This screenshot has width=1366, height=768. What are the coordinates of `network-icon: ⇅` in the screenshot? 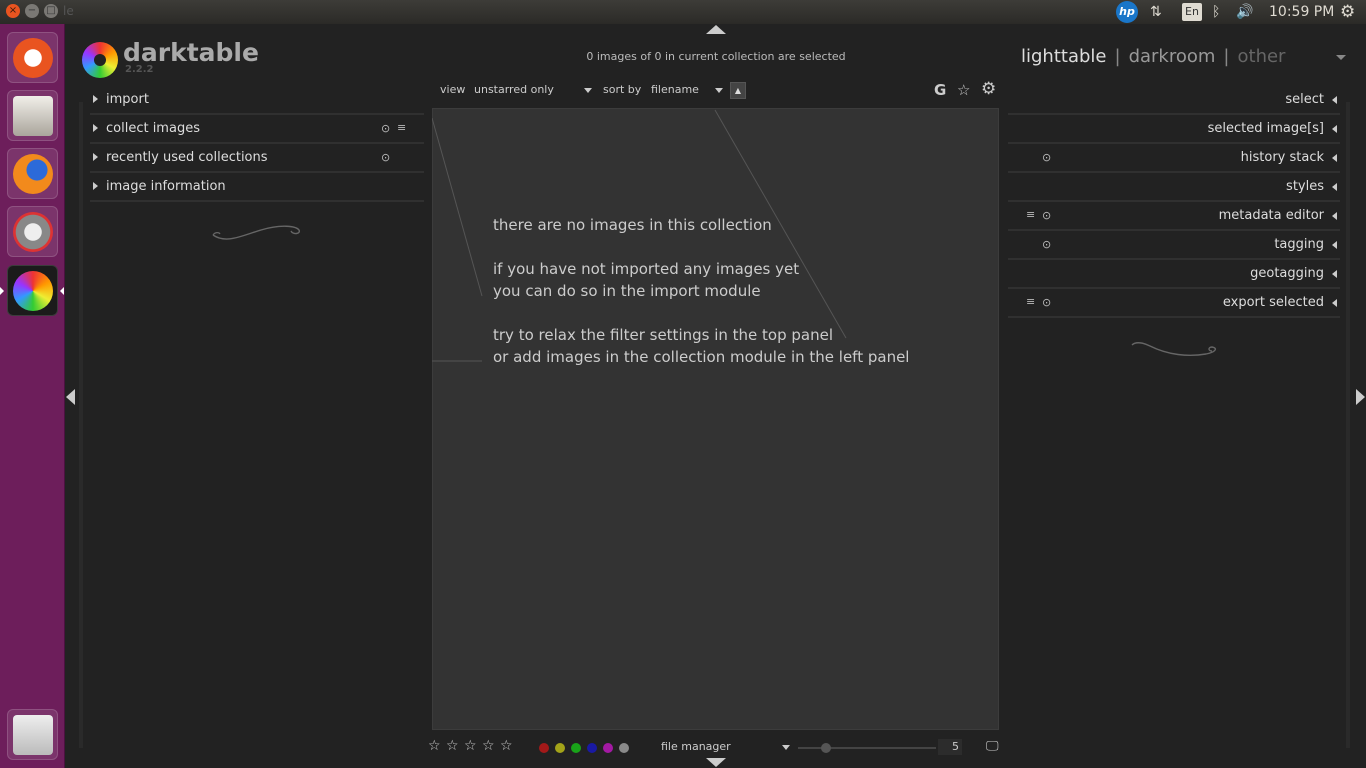 It's located at (1156, 12).